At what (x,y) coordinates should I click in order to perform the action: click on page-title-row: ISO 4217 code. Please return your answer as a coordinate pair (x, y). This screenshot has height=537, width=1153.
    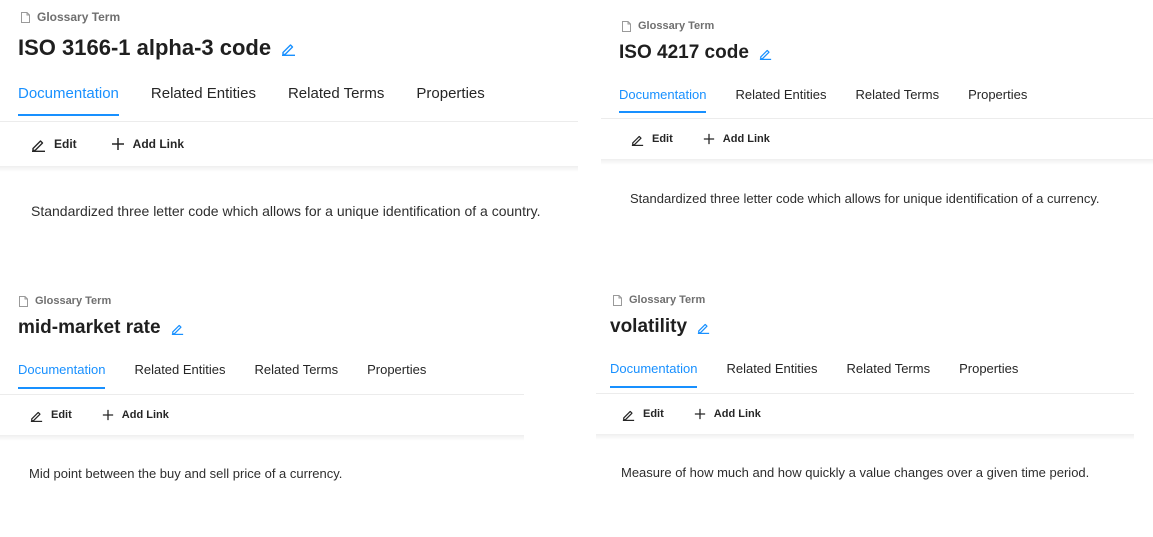
    Looking at the image, I should click on (695, 53).